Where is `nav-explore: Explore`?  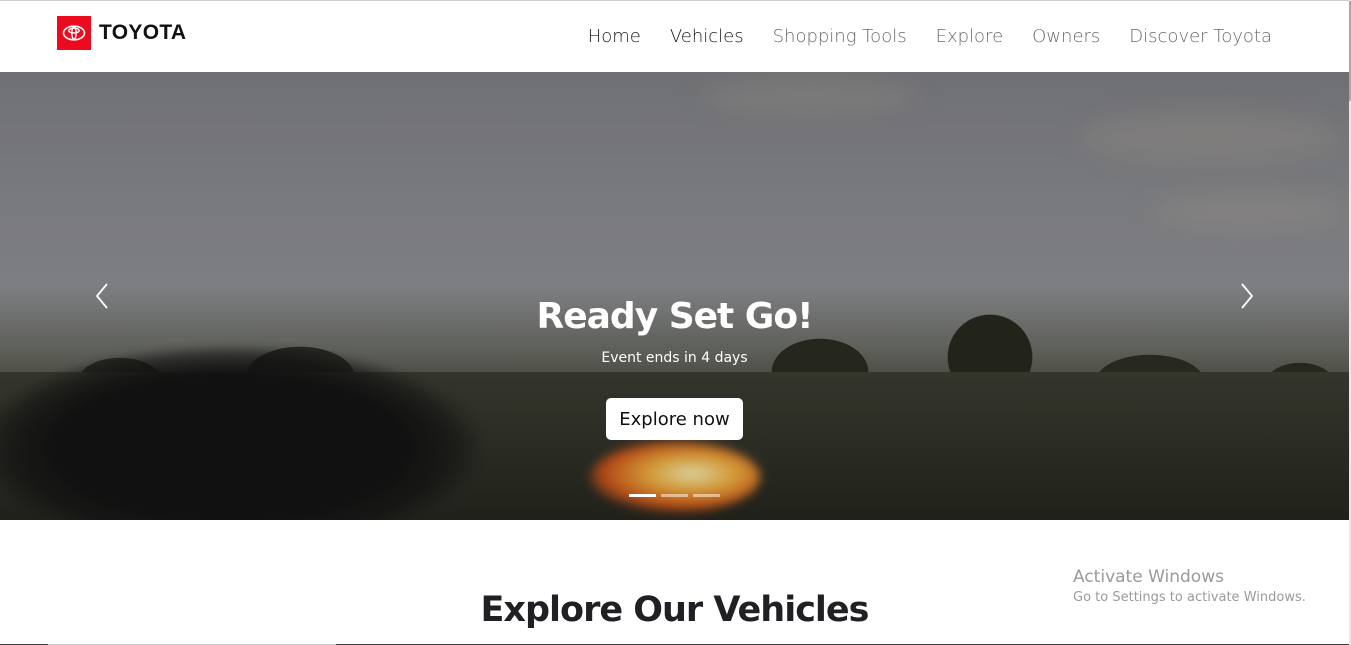 nav-explore: Explore is located at coordinates (970, 36).